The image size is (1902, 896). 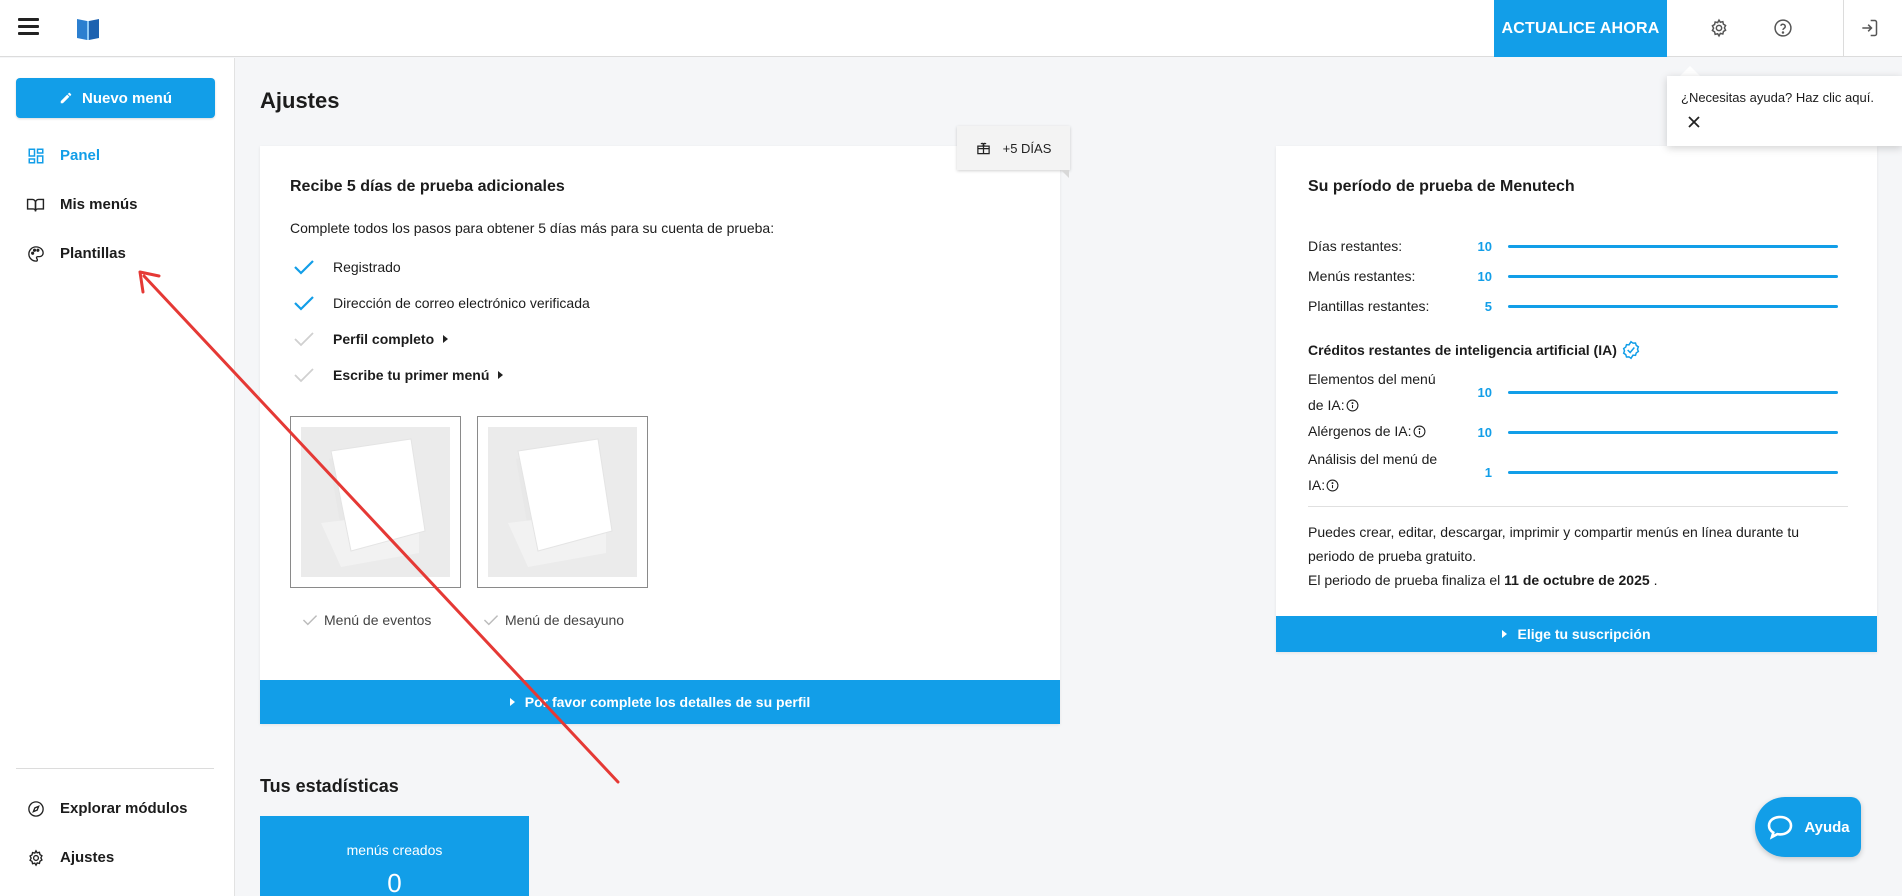 What do you see at coordinates (1869, 28) in the screenshot?
I see `logout-icon` at bounding box center [1869, 28].